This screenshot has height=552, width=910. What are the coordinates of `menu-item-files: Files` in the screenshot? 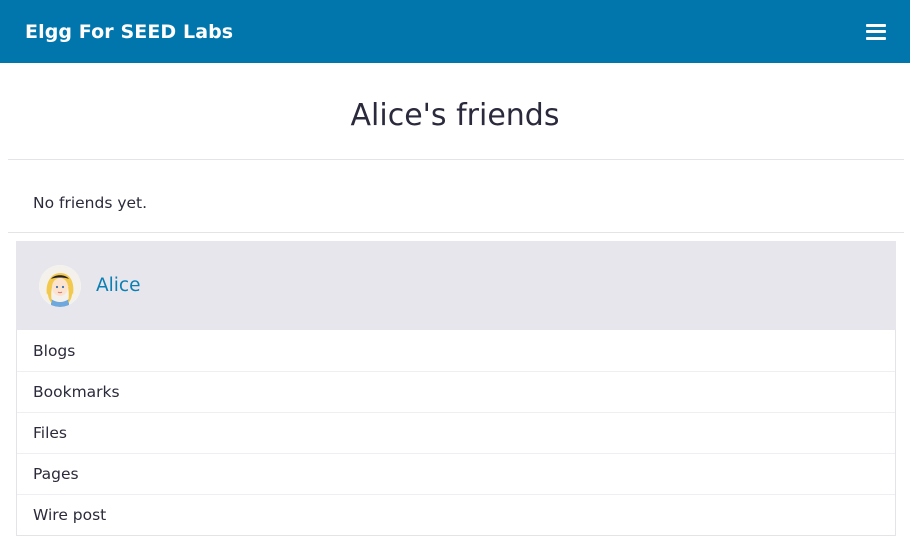 It's located at (456, 432).